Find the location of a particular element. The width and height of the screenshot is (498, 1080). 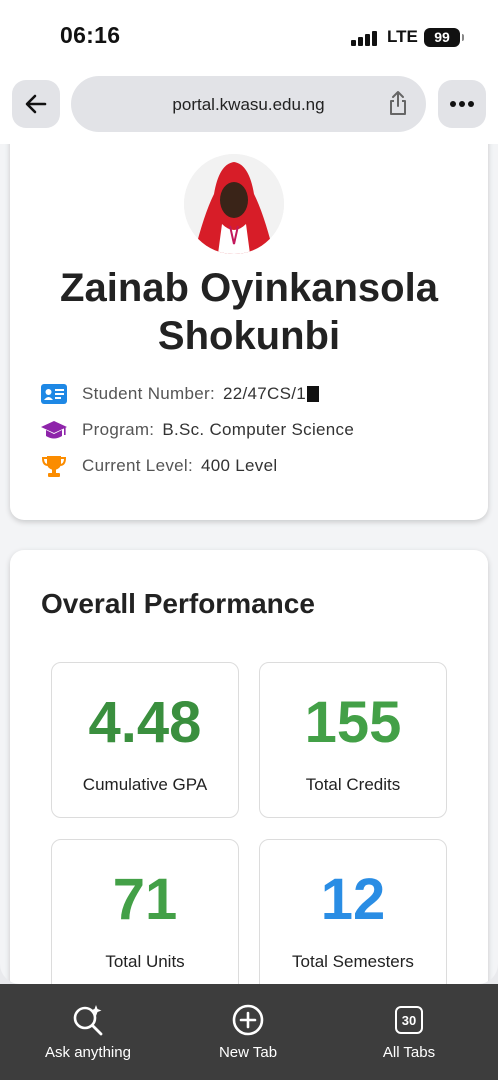

program-row: Program: B.Sc. Computer Science is located at coordinates (197, 430).